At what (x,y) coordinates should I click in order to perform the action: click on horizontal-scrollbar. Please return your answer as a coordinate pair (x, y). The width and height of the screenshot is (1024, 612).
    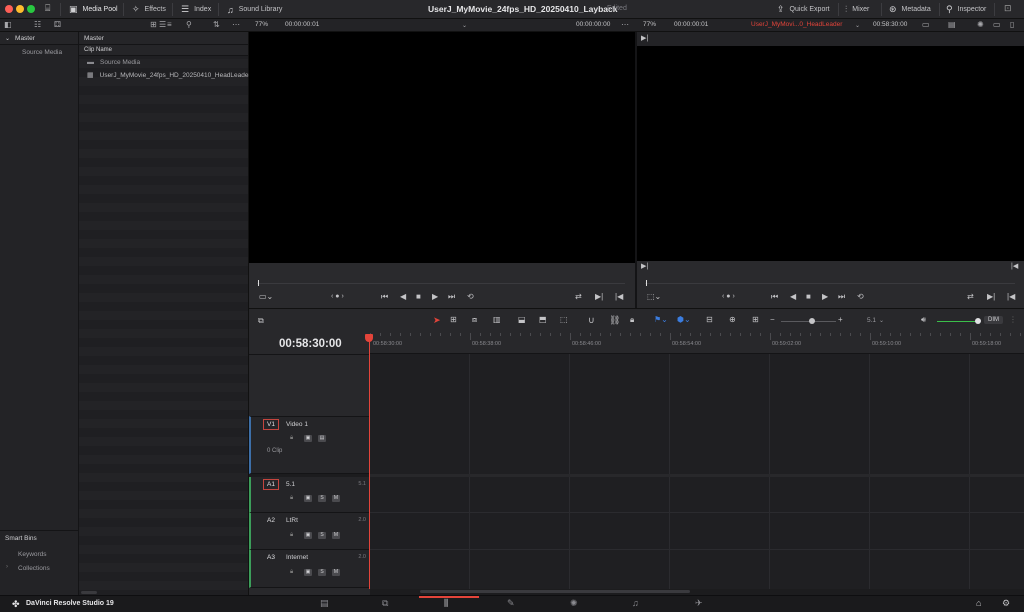
    Looking at the image, I should click on (89, 592).